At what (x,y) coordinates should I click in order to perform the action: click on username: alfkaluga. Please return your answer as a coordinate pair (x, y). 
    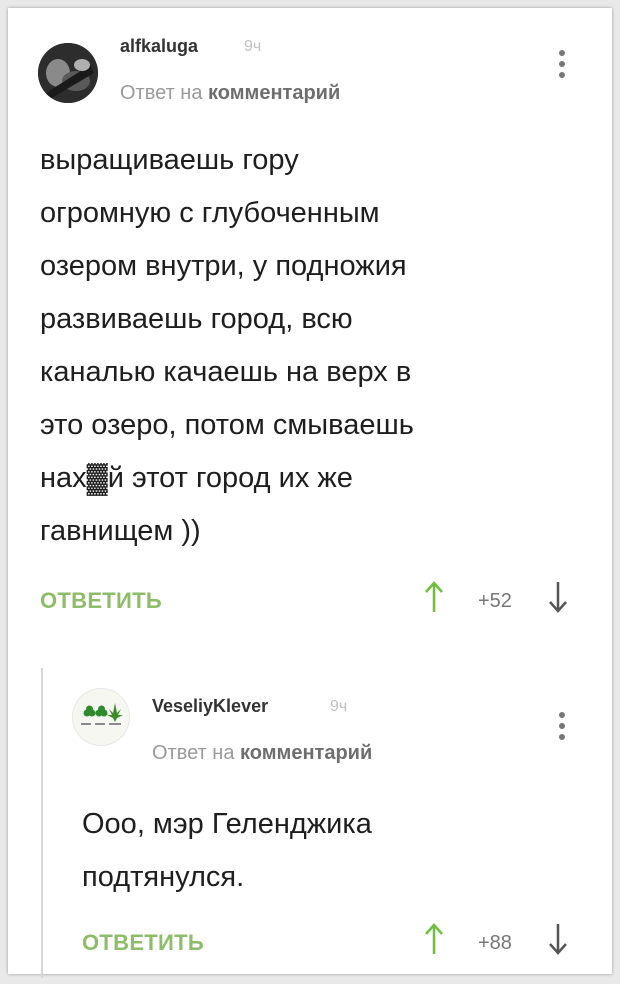
    Looking at the image, I should click on (159, 46).